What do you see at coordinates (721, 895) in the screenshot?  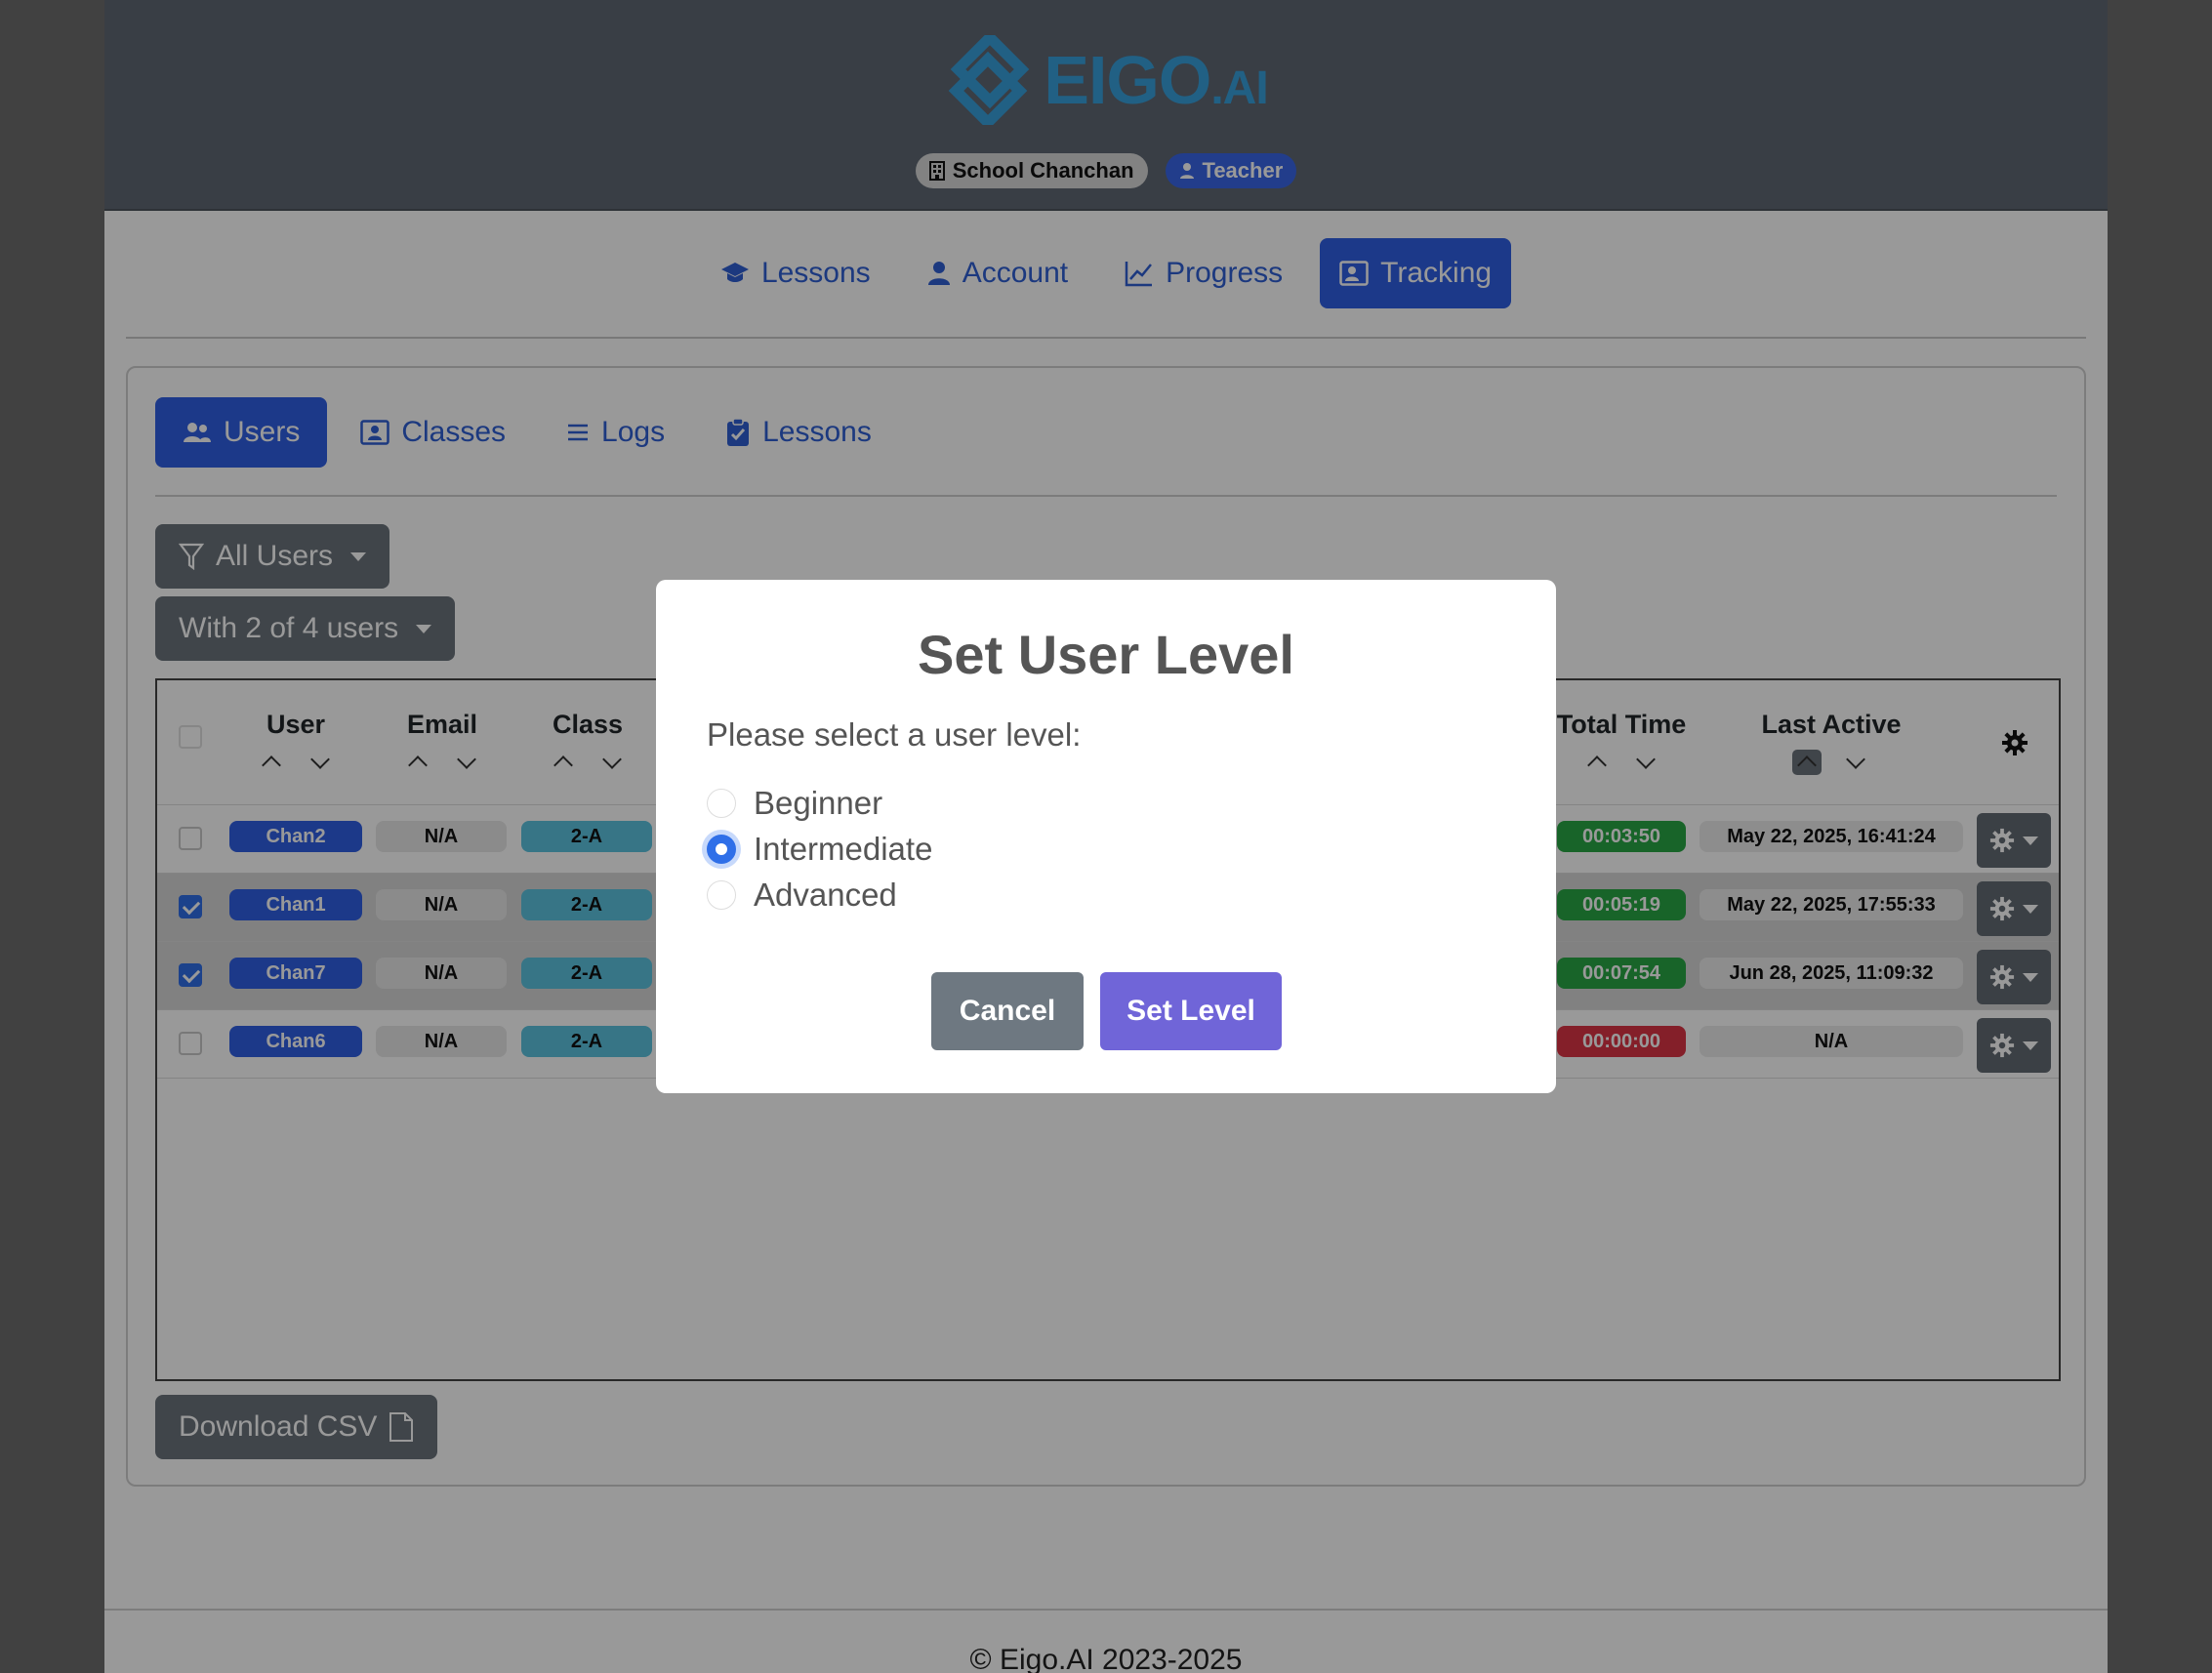 I see `radio-advanced` at bounding box center [721, 895].